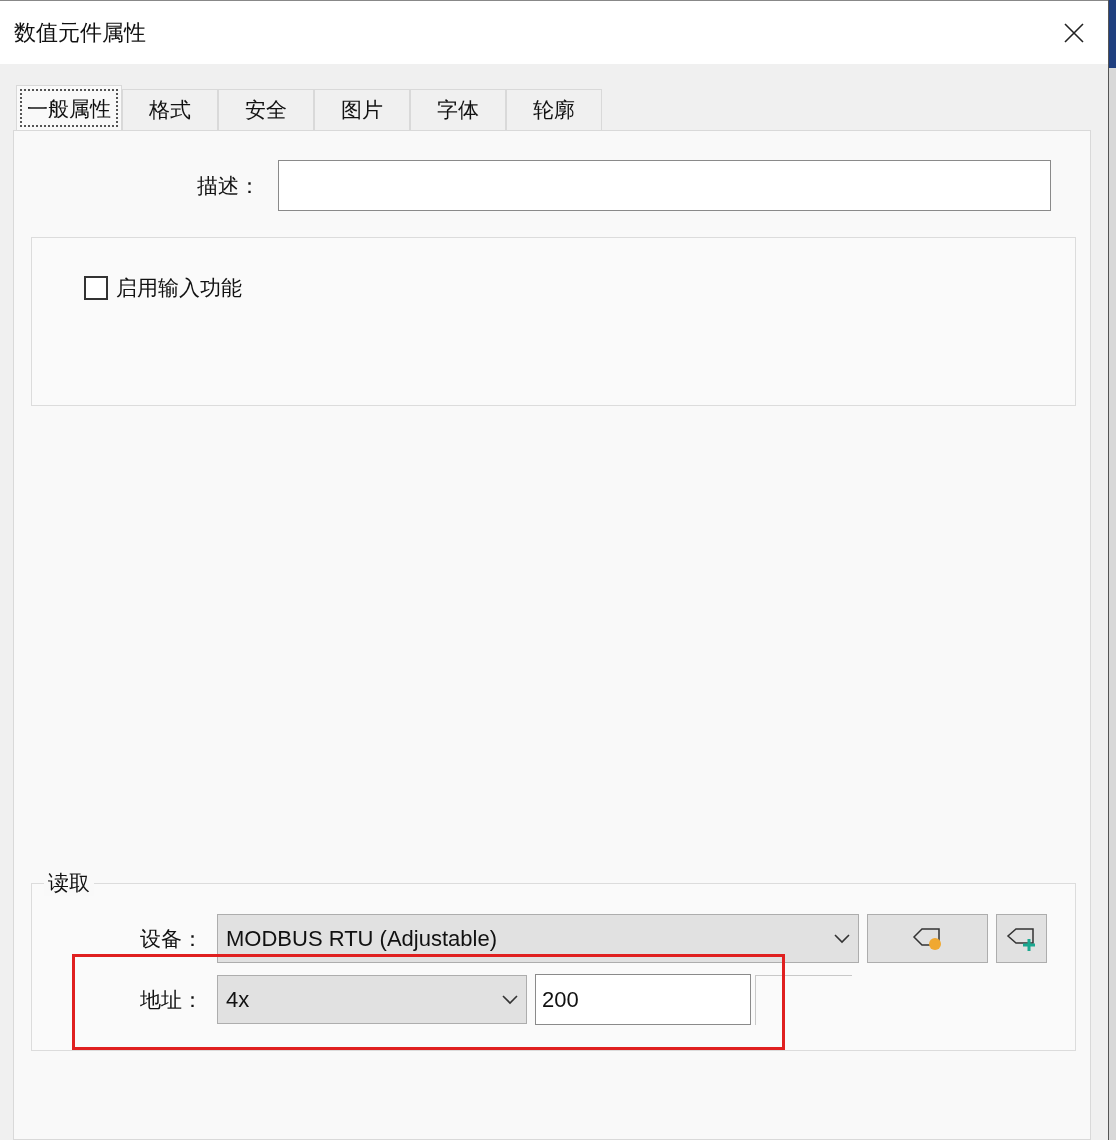 The height and width of the screenshot is (1140, 1116). What do you see at coordinates (172, 938) in the screenshot?
I see `device-label: 设备：` at bounding box center [172, 938].